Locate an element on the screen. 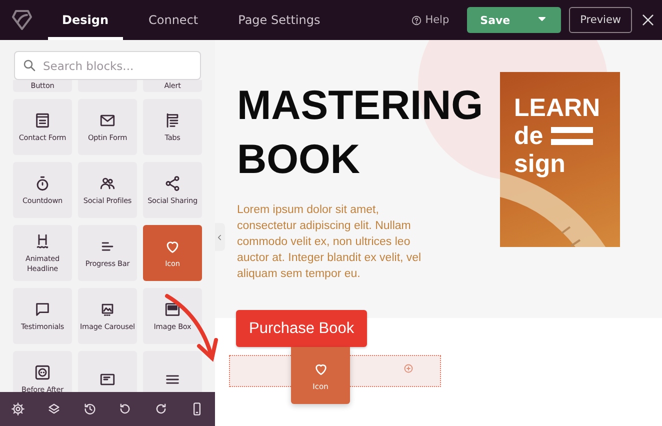 This screenshot has width=662, height=426. equals-sign-drawing is located at coordinates (572, 136).